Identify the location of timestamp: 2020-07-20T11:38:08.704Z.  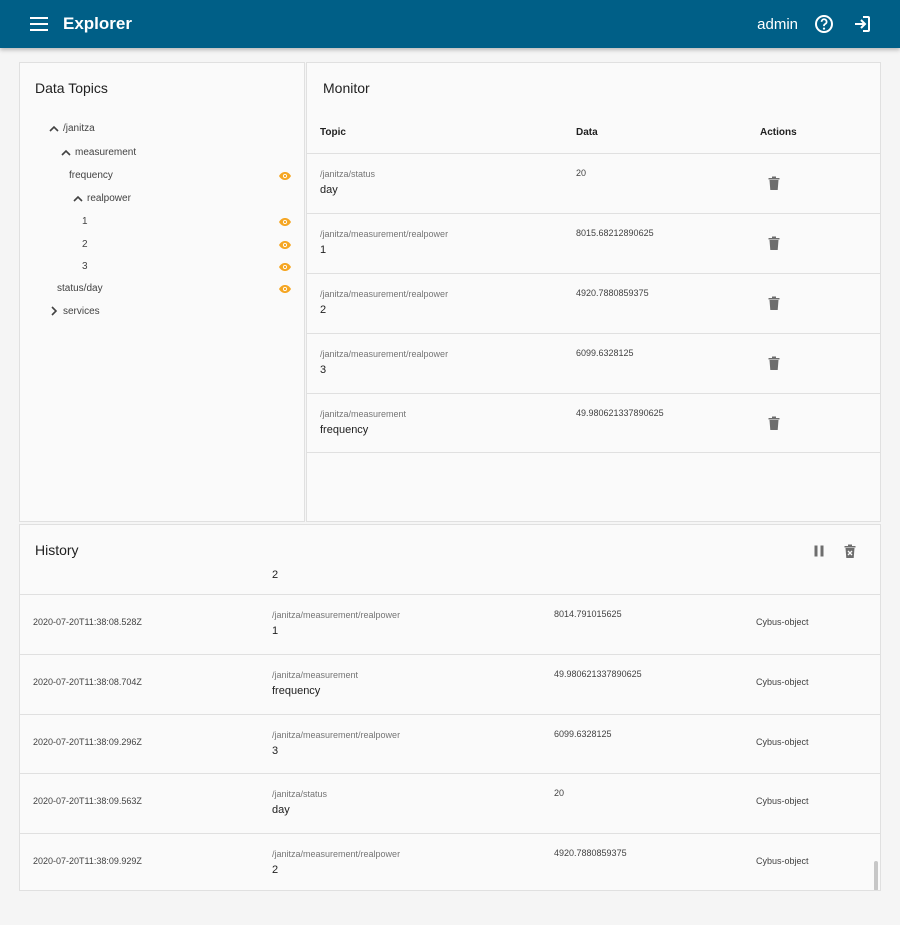
(87, 682).